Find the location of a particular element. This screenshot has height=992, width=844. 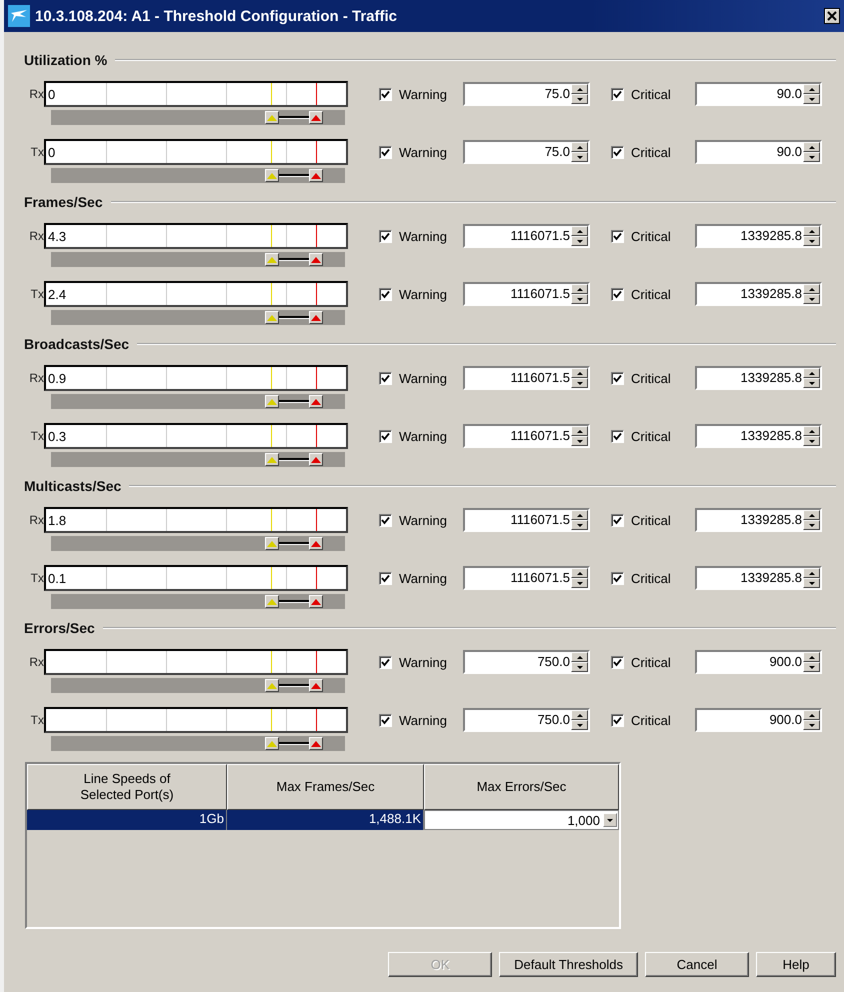

column-header: Max Errors/Sec is located at coordinates (521, 787).